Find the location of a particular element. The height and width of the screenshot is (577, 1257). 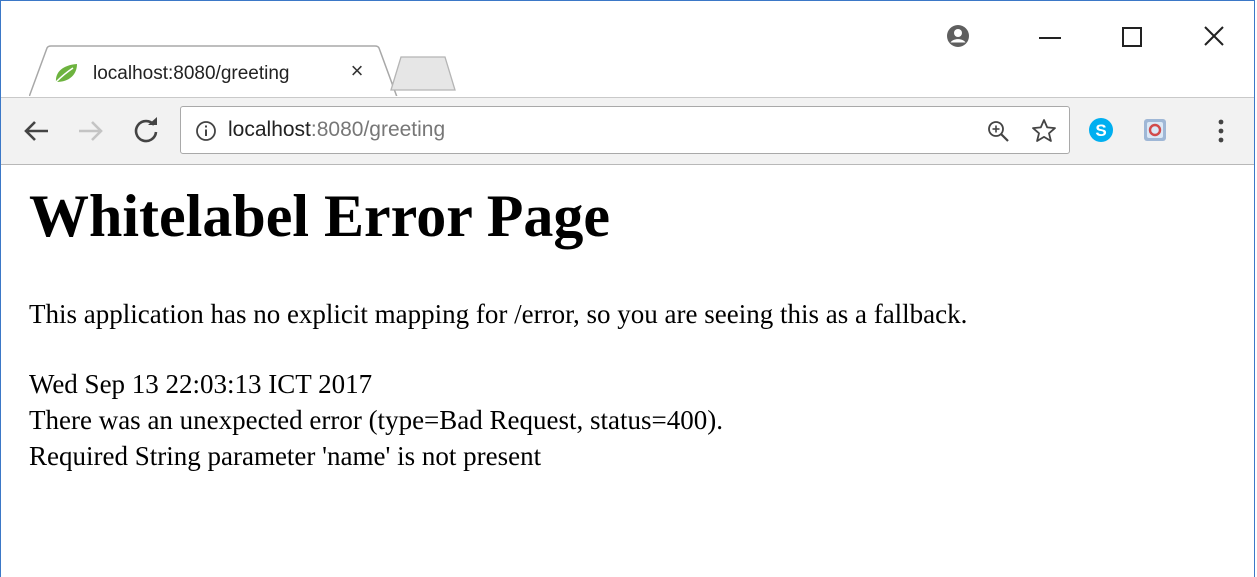

svg-text: S is located at coordinates (1100, 130).